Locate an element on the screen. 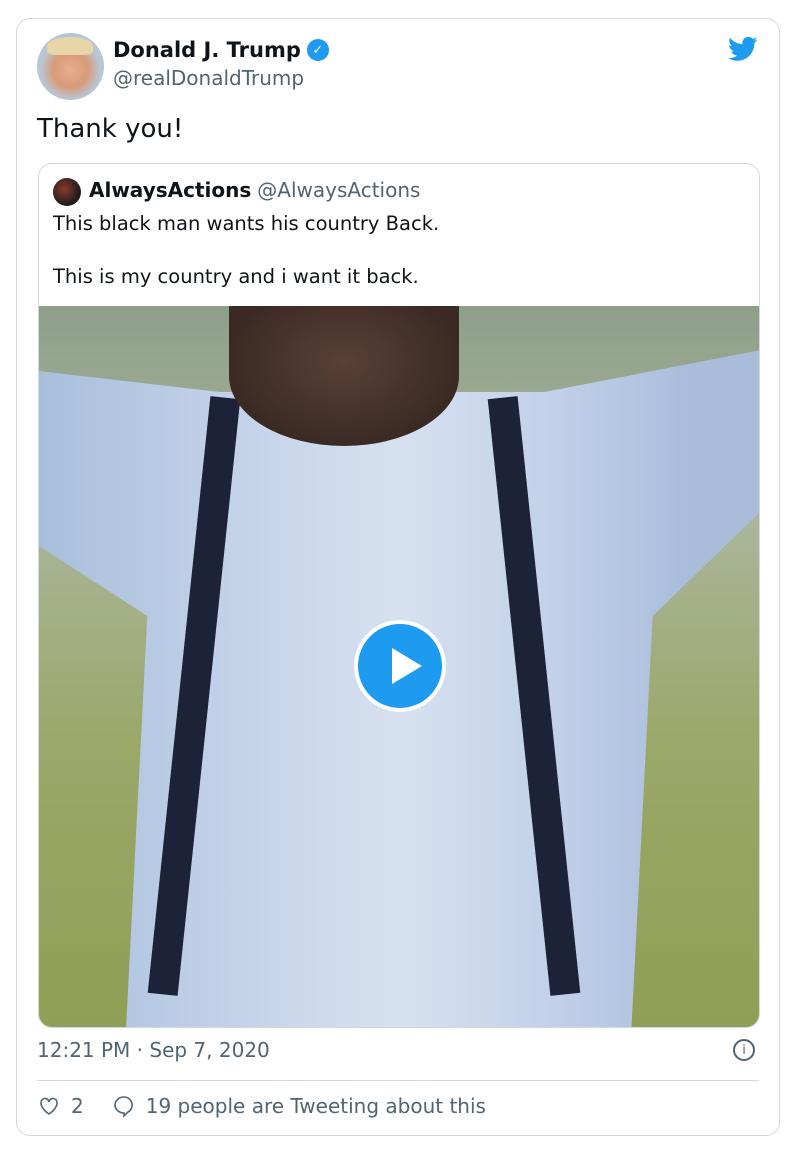 This screenshot has height=1157, width=799. quoted-text-line: This black man wants his country Back. is located at coordinates (246, 223).